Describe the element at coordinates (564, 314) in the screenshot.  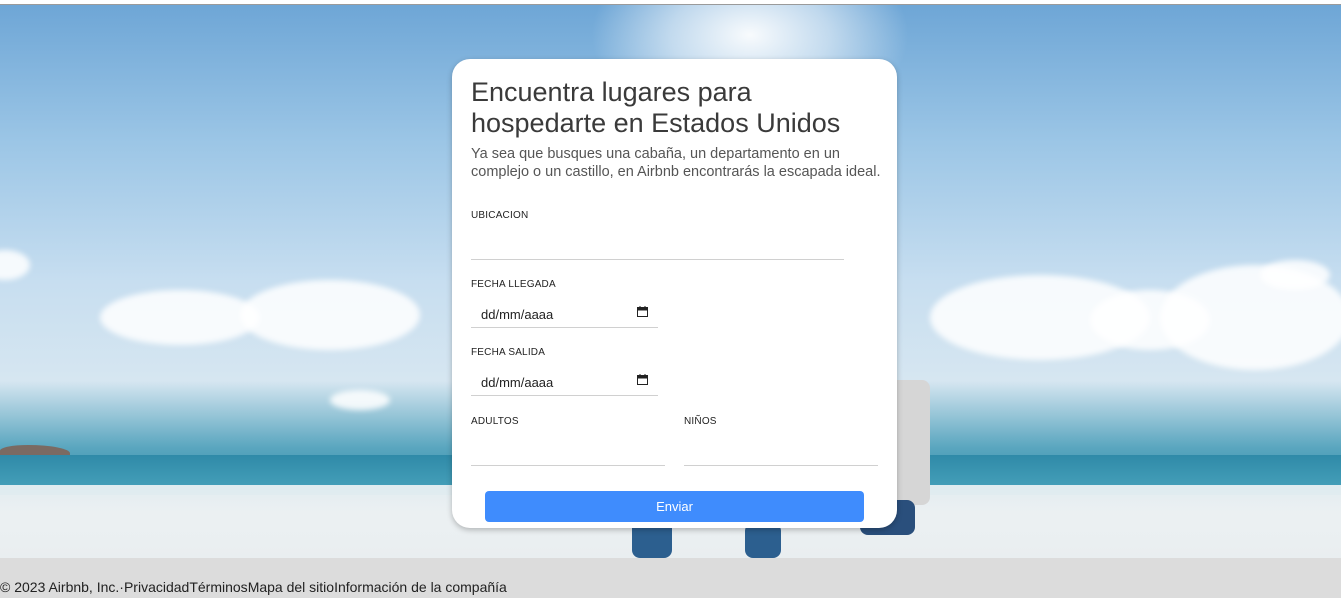
I see `arrival-date-field: dd/mm/aaaa` at that location.